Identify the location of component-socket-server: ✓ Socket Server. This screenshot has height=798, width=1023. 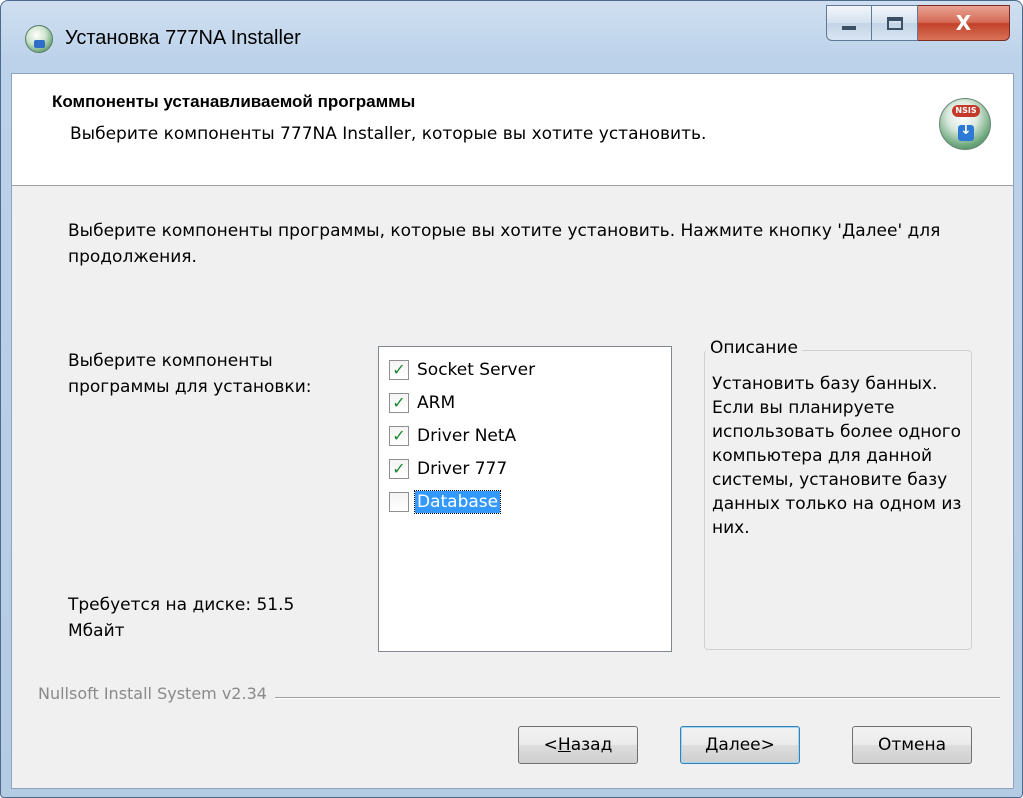
(525, 369).